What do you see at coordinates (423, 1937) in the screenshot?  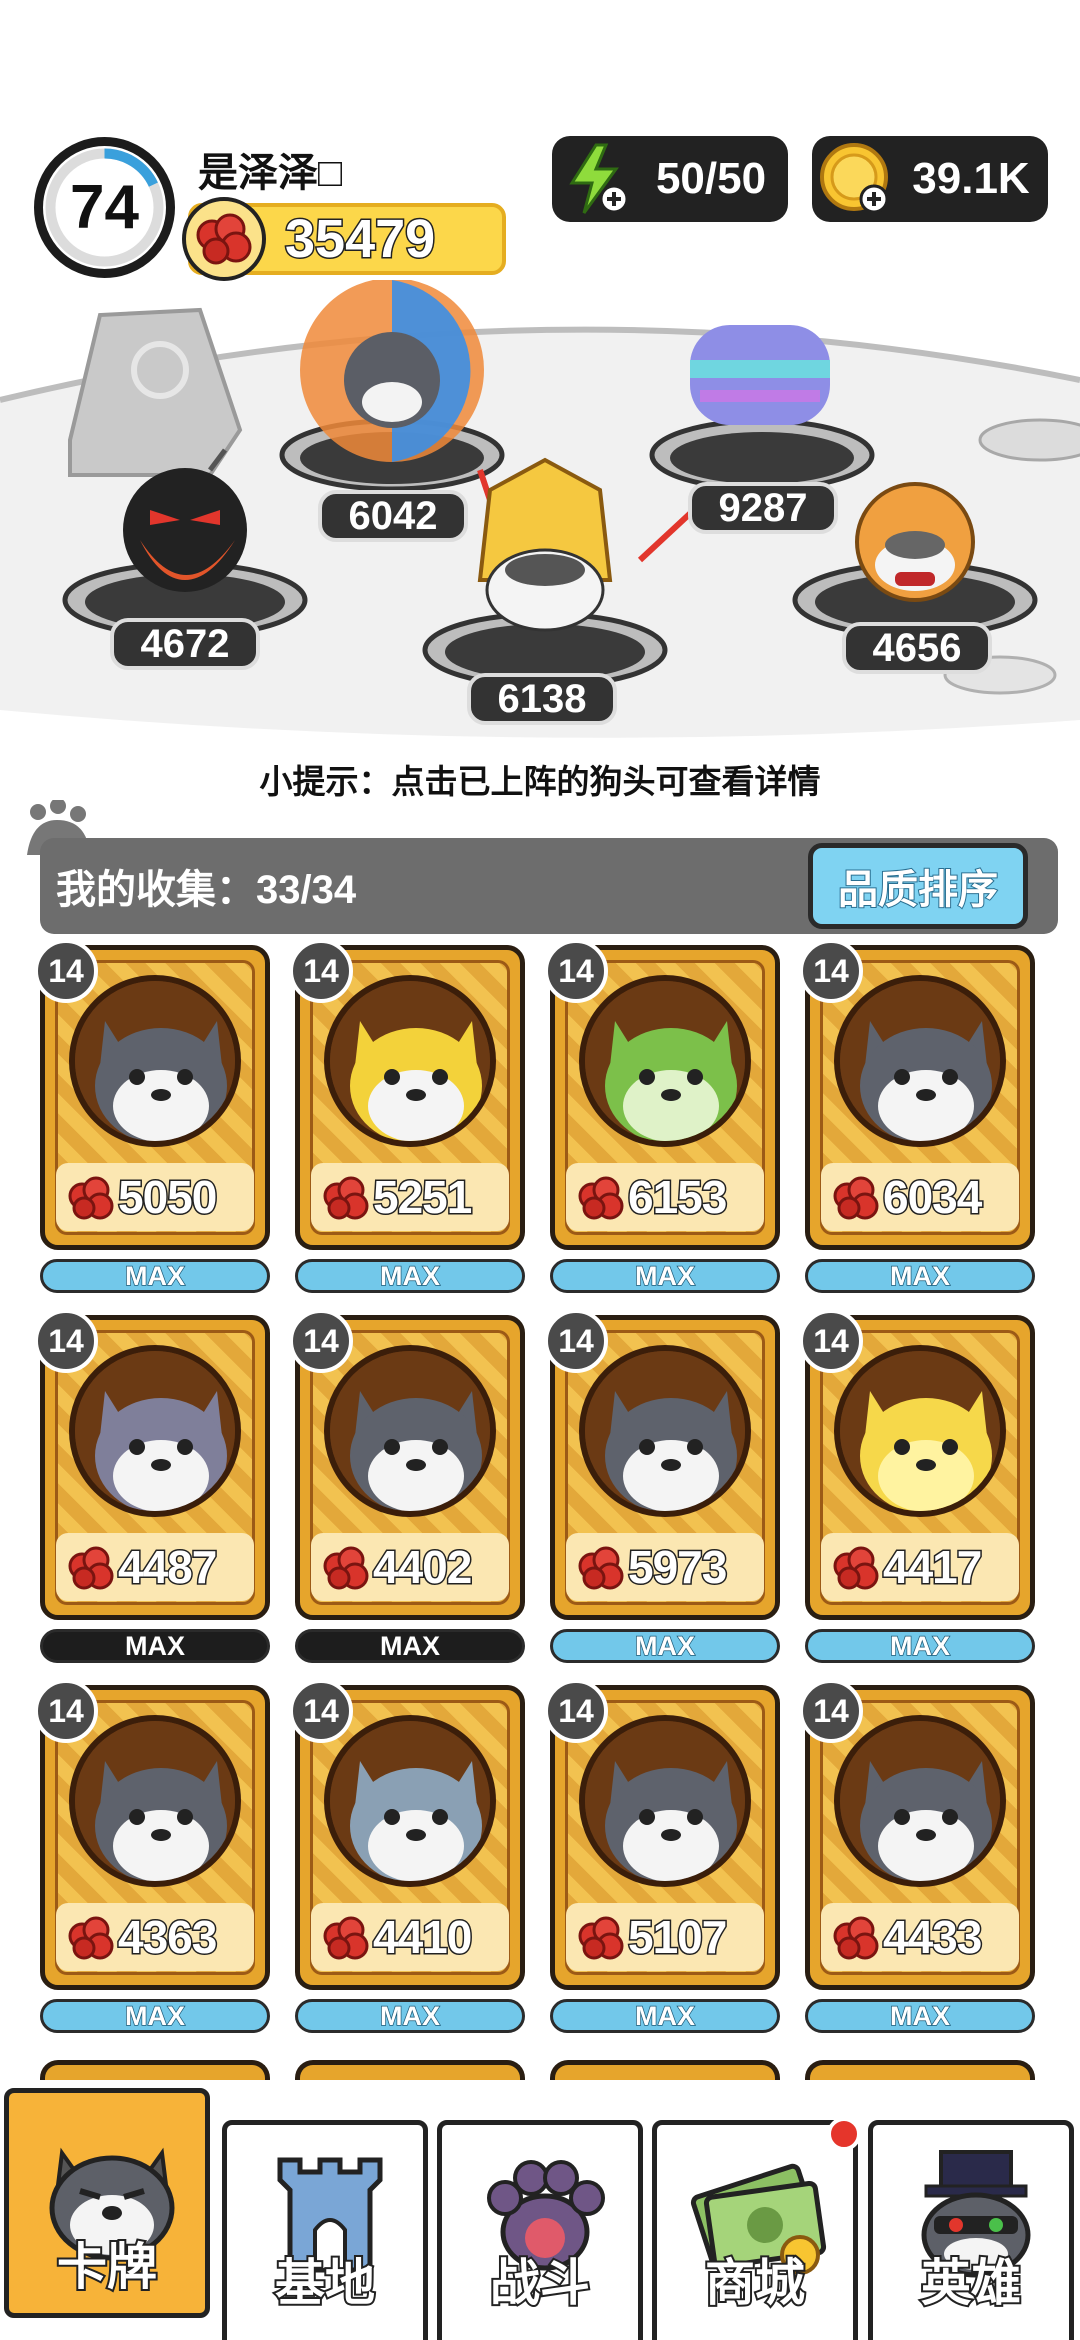 I see `card-power-value: 4410` at bounding box center [423, 1937].